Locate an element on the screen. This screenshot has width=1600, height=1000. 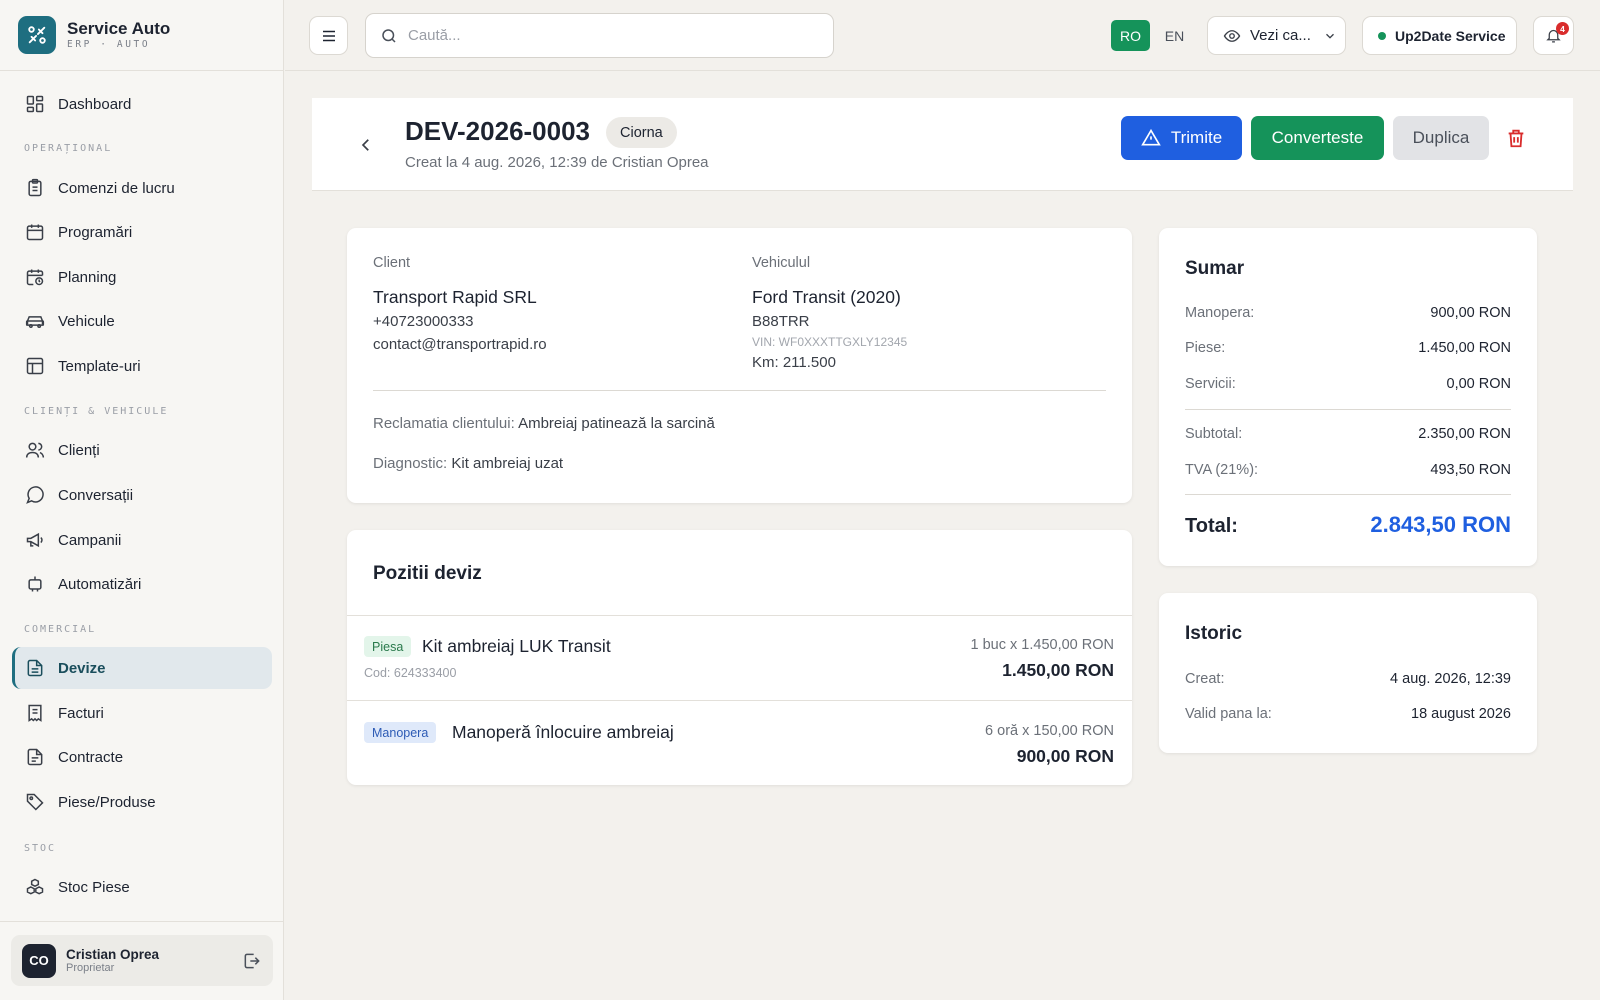
service-selector: Up2Date Service is located at coordinates (1439, 35).